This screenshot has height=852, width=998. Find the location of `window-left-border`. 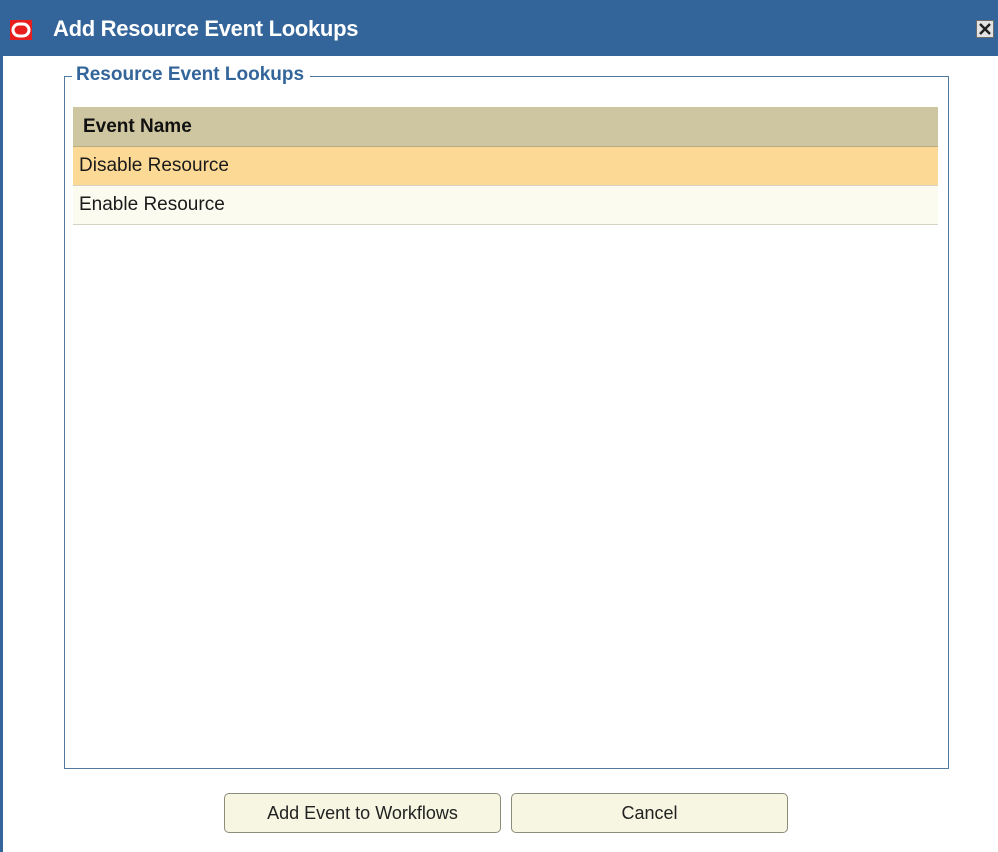

window-left-border is located at coordinates (1, 454).